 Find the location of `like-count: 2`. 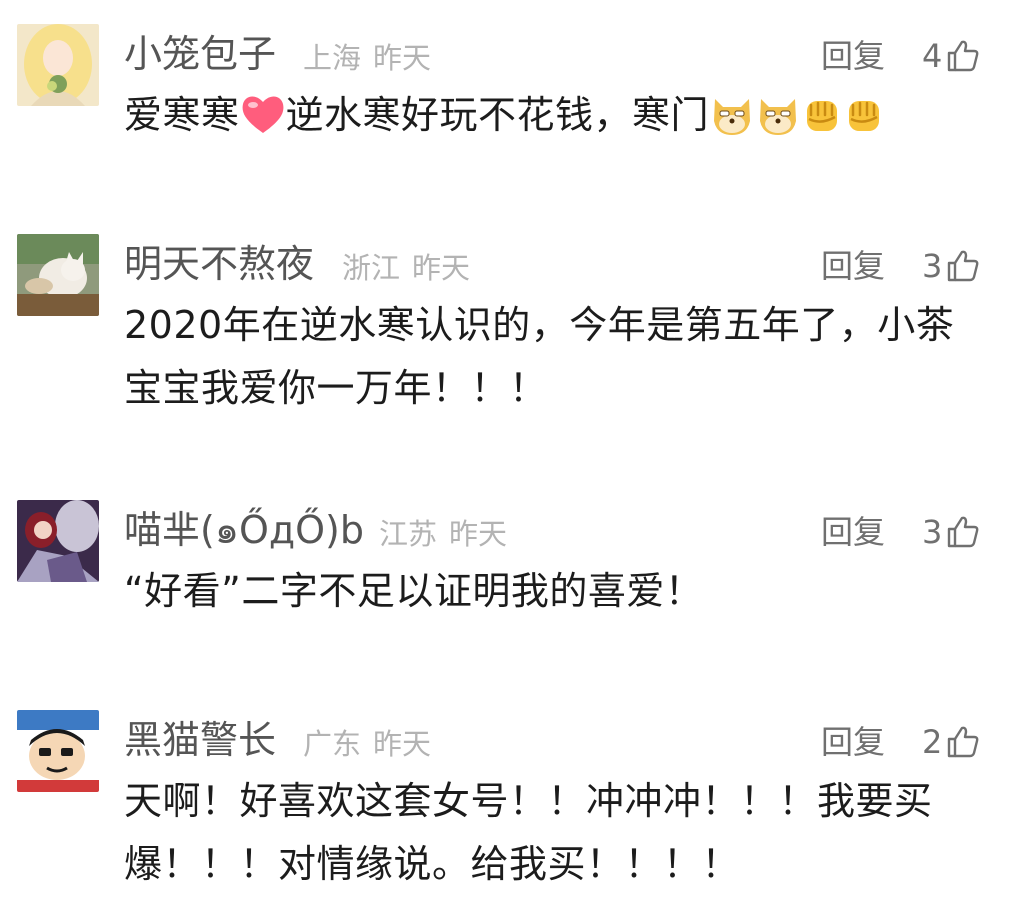

like-count: 2 is located at coordinates (932, 742).